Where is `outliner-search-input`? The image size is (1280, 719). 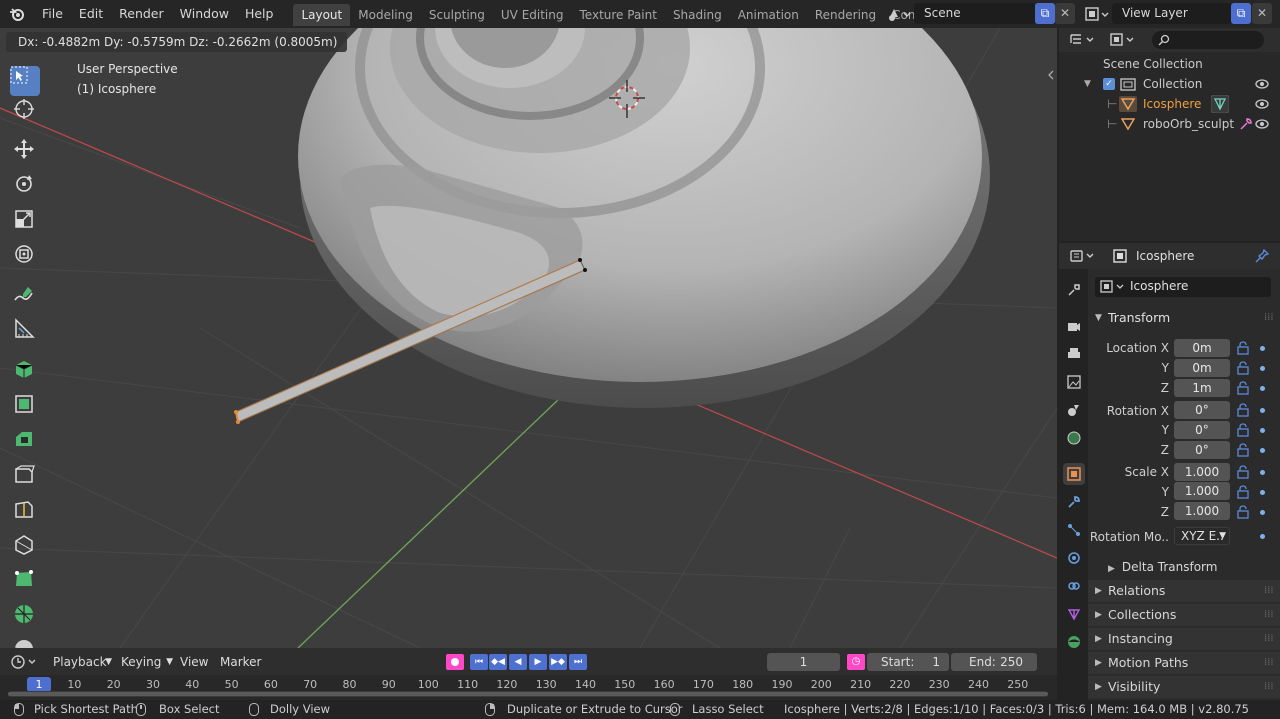
outliner-search-input is located at coordinates (1208, 40).